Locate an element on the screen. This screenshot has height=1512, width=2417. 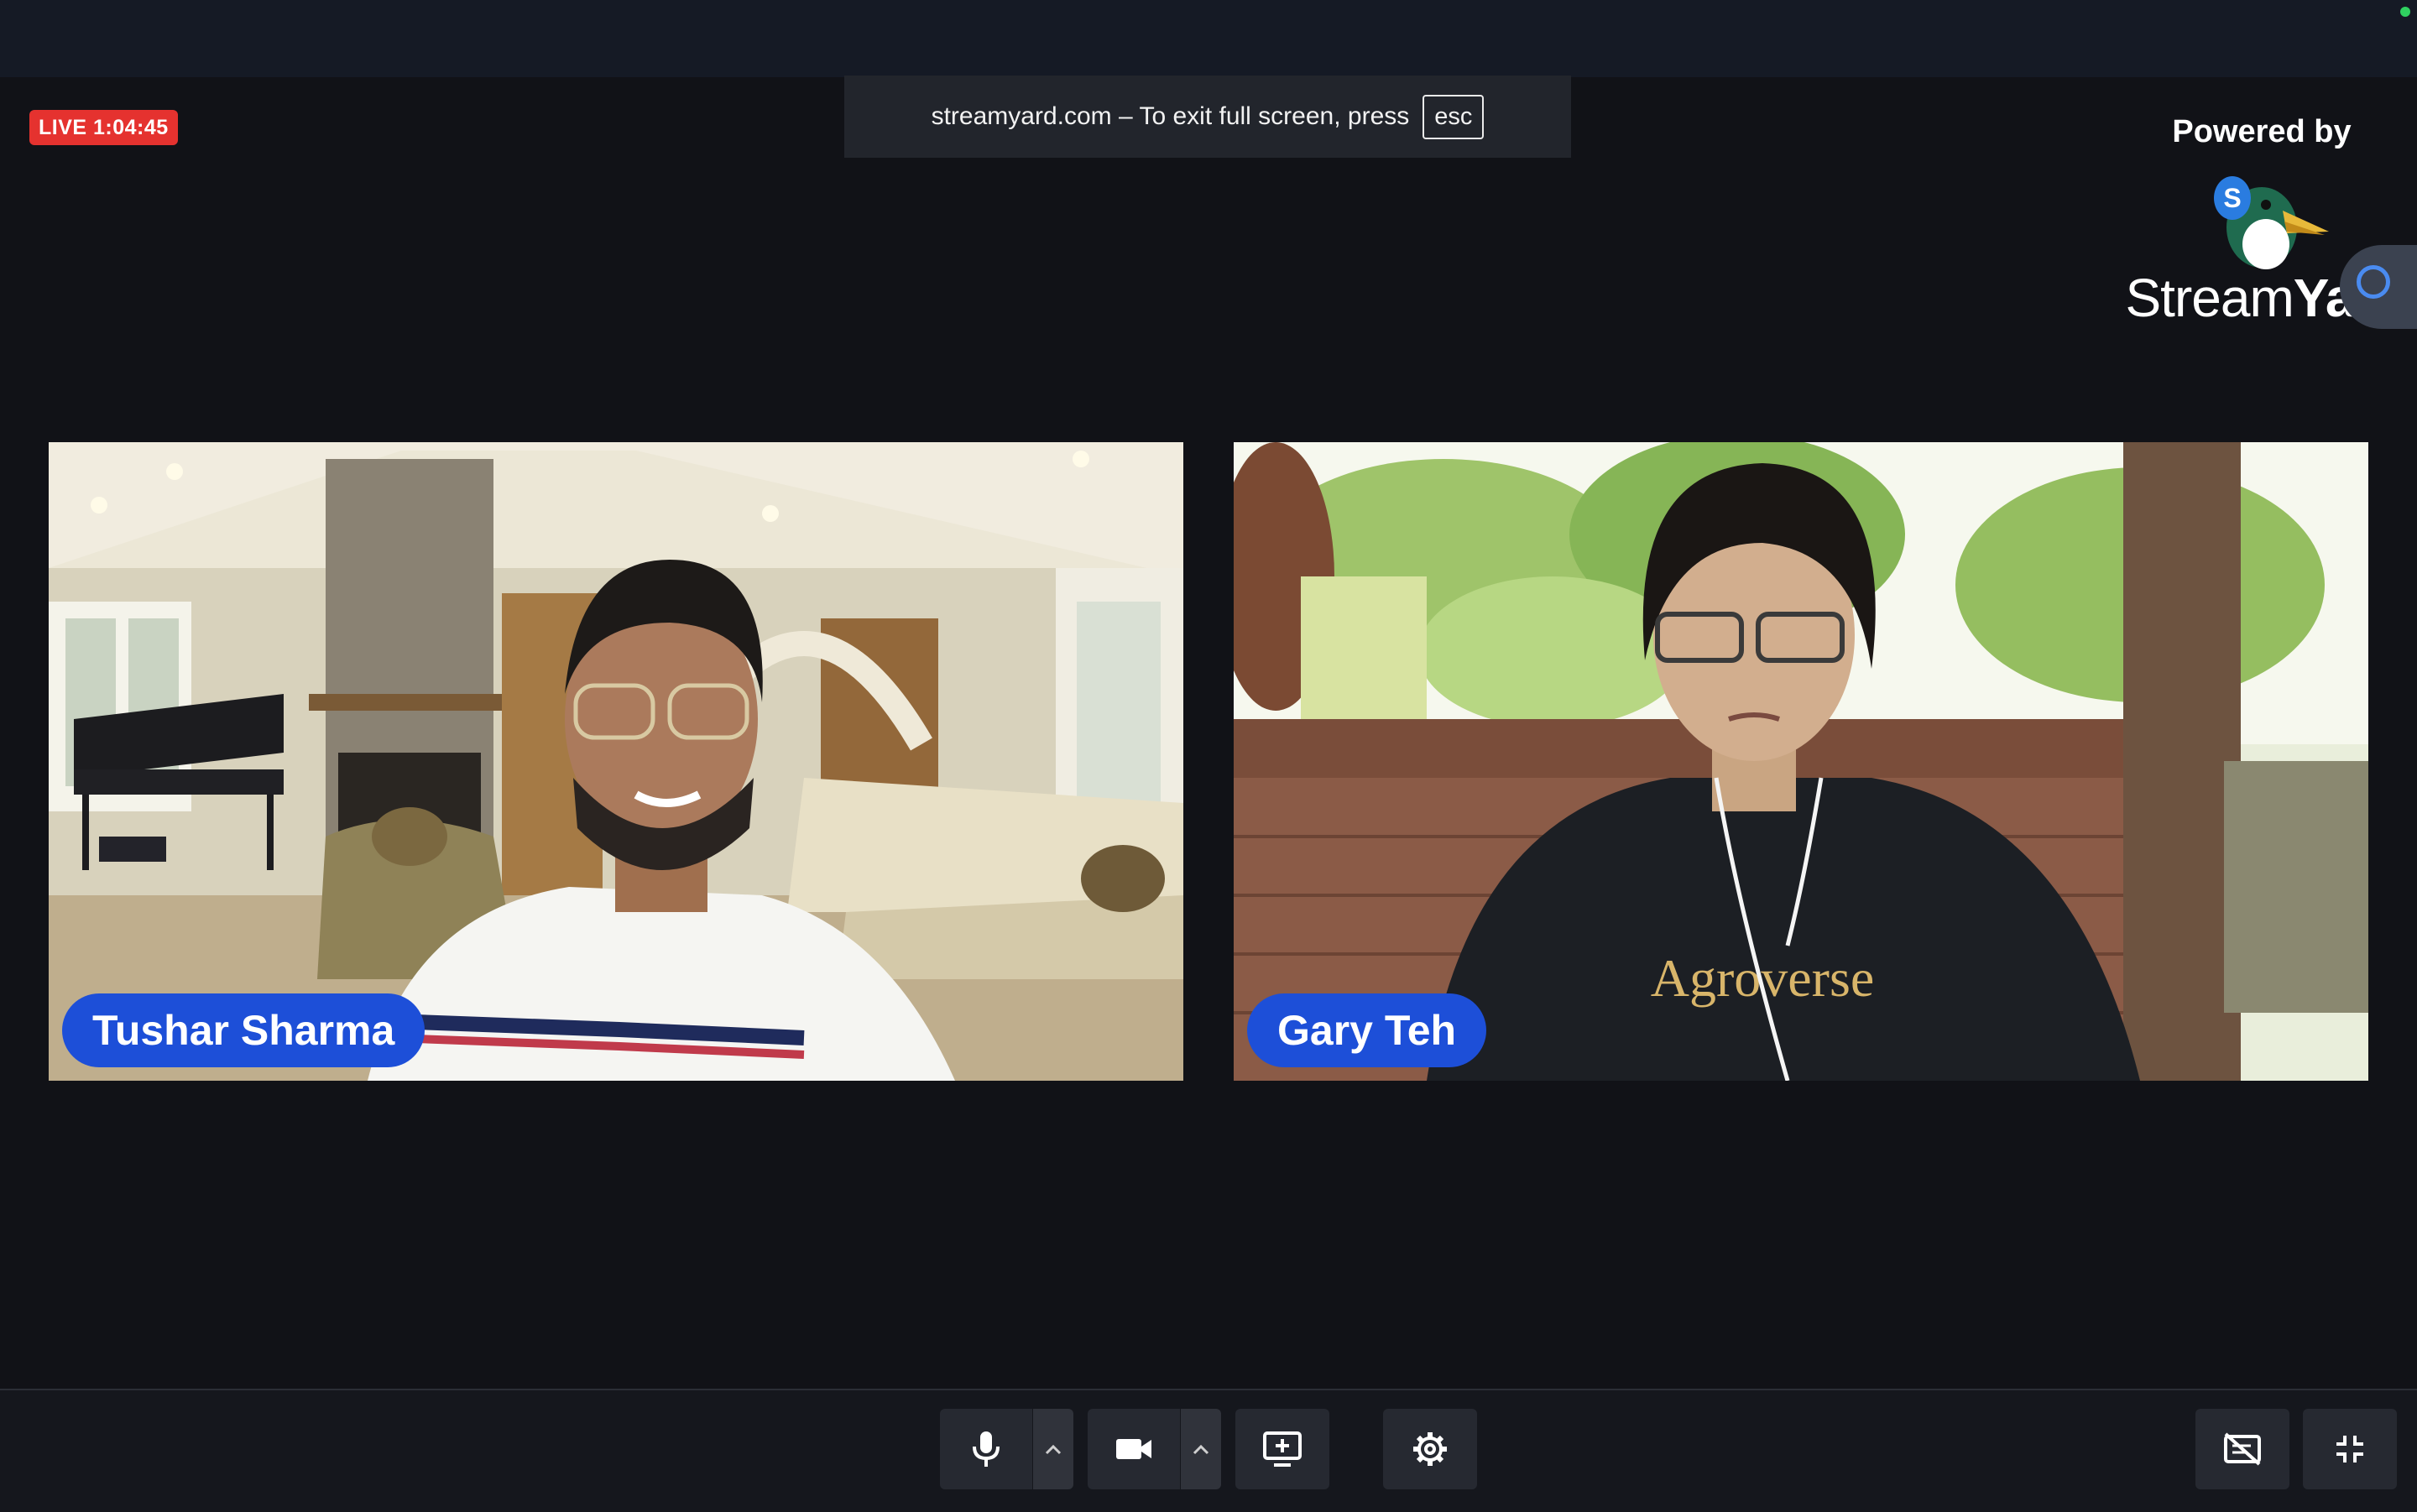
live-badge: LIVE 1:04:45 is located at coordinates (103, 128).